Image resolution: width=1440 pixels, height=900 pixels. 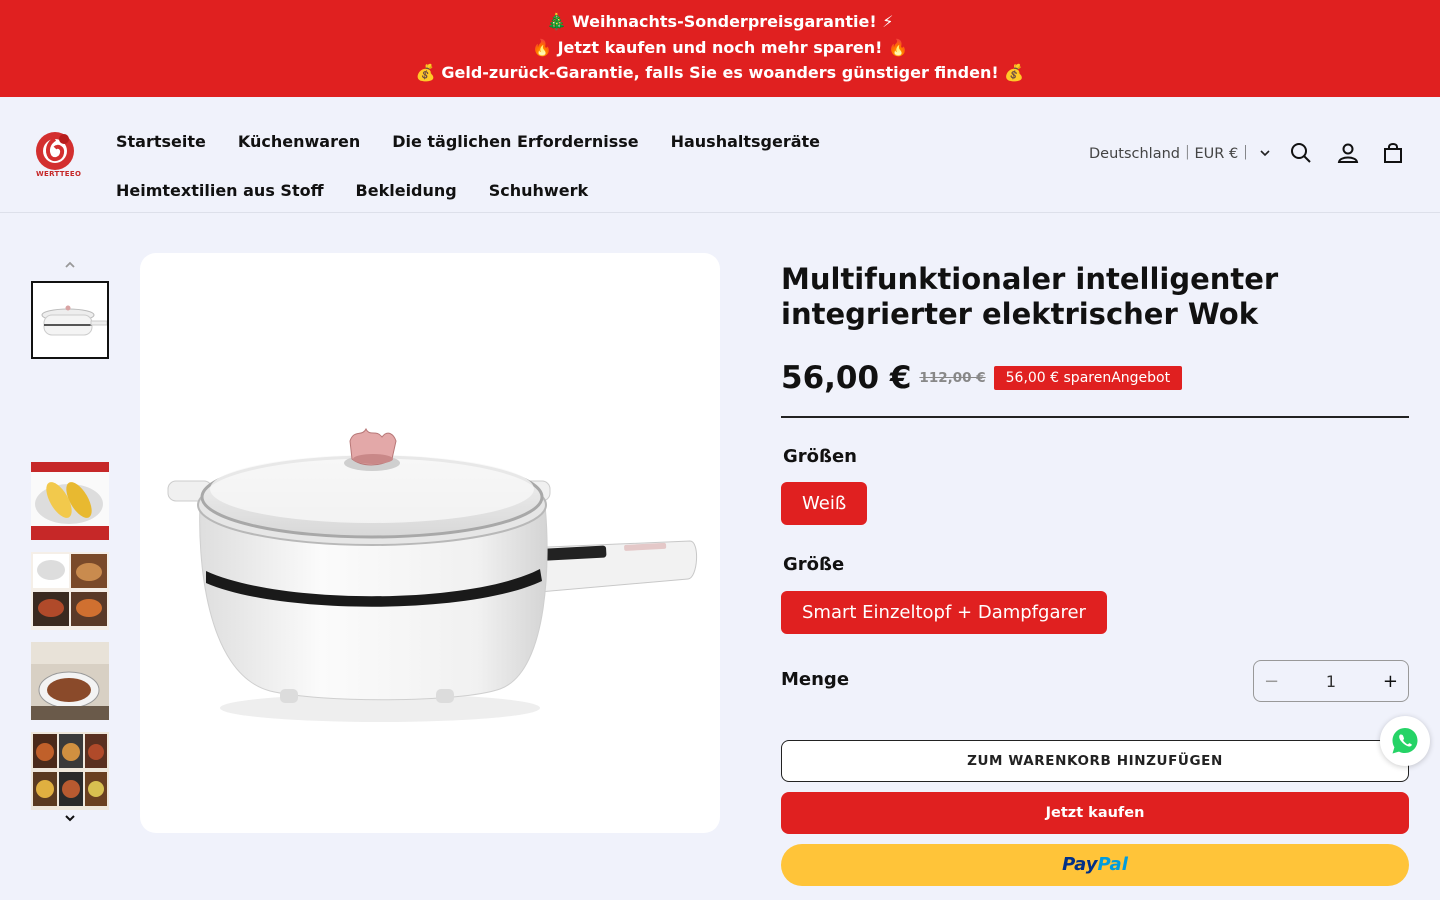 I want to click on announcement-line-1: 🎄 Weihnachts-Sonderpreisgarantie! ⚡, so click(x=720, y=21).